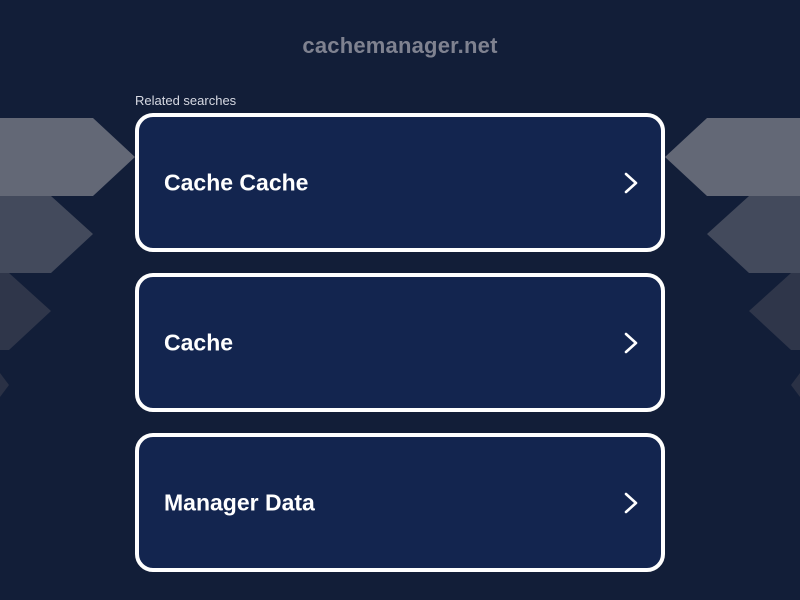  What do you see at coordinates (236, 182) in the screenshot?
I see `related-search-label: Cache Cache` at bounding box center [236, 182].